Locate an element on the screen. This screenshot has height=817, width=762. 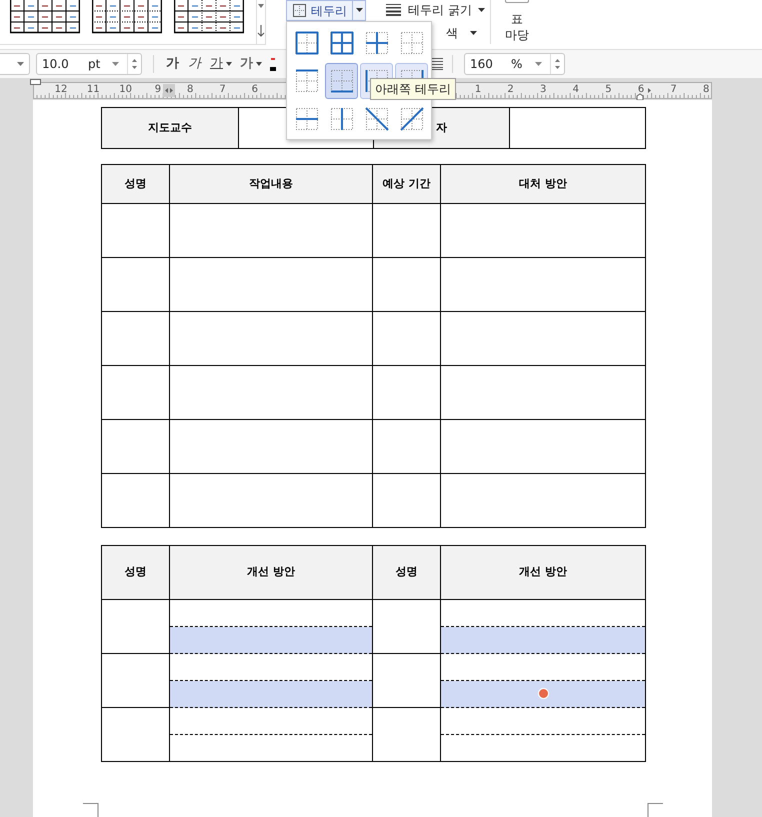
header-cell: 지도교수 is located at coordinates (170, 128).